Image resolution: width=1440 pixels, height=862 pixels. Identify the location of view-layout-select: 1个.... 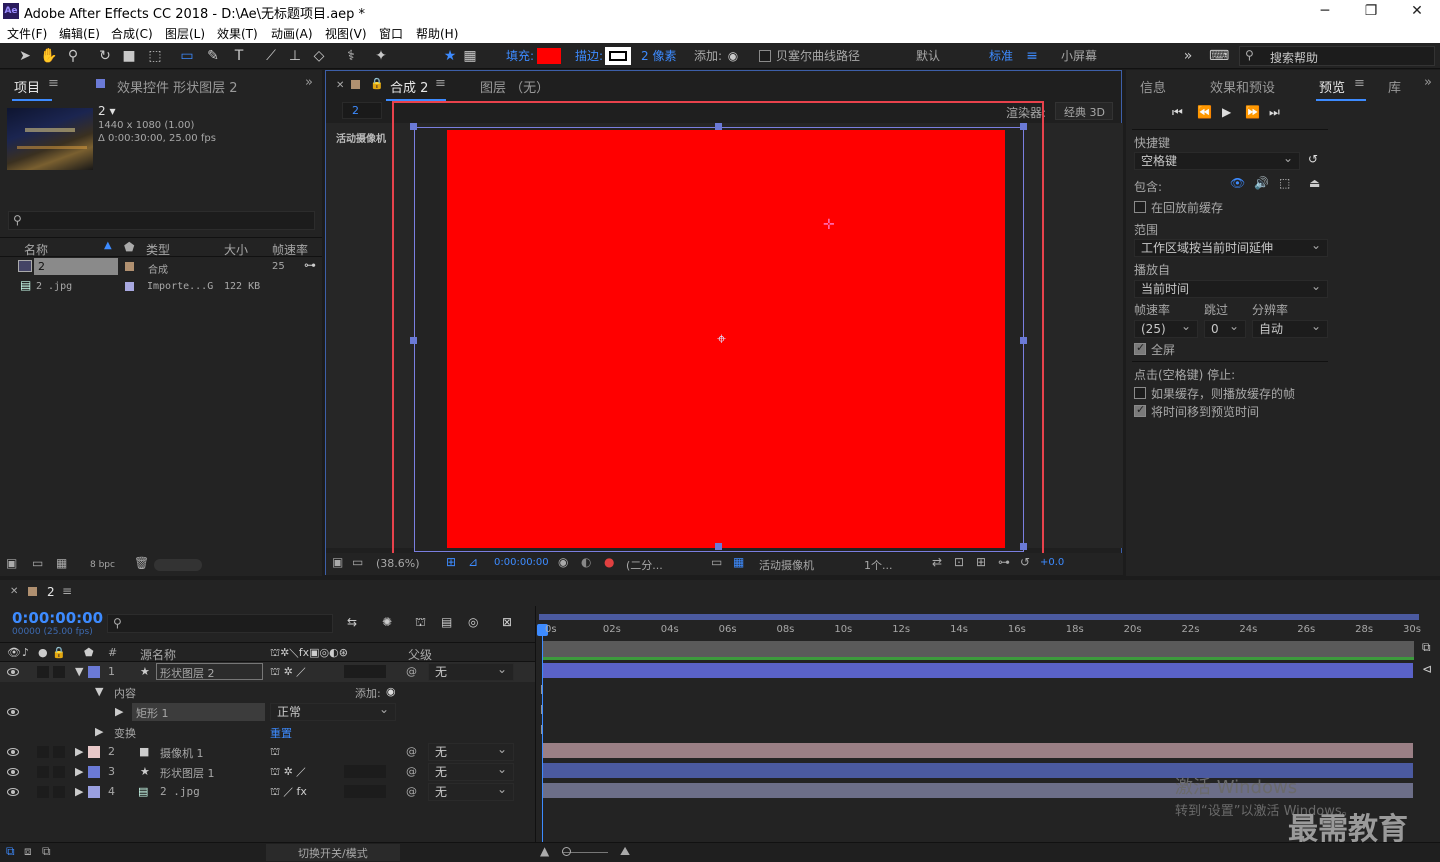
(878, 565).